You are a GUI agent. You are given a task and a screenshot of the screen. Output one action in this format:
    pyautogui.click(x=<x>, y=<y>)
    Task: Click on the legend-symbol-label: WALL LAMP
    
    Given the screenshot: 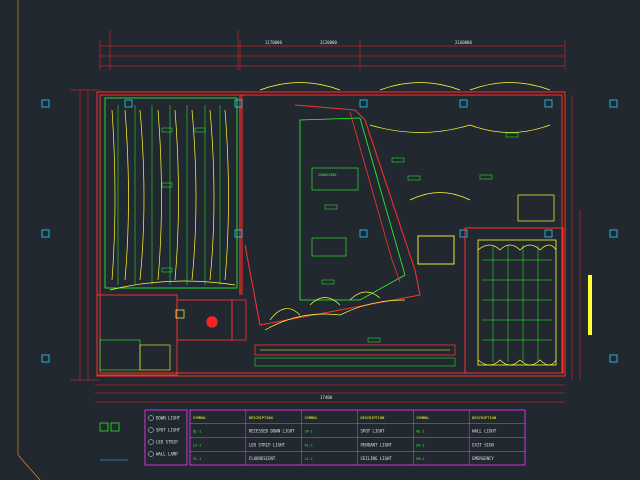 What is the action you would take?
    pyautogui.click(x=167, y=454)
    